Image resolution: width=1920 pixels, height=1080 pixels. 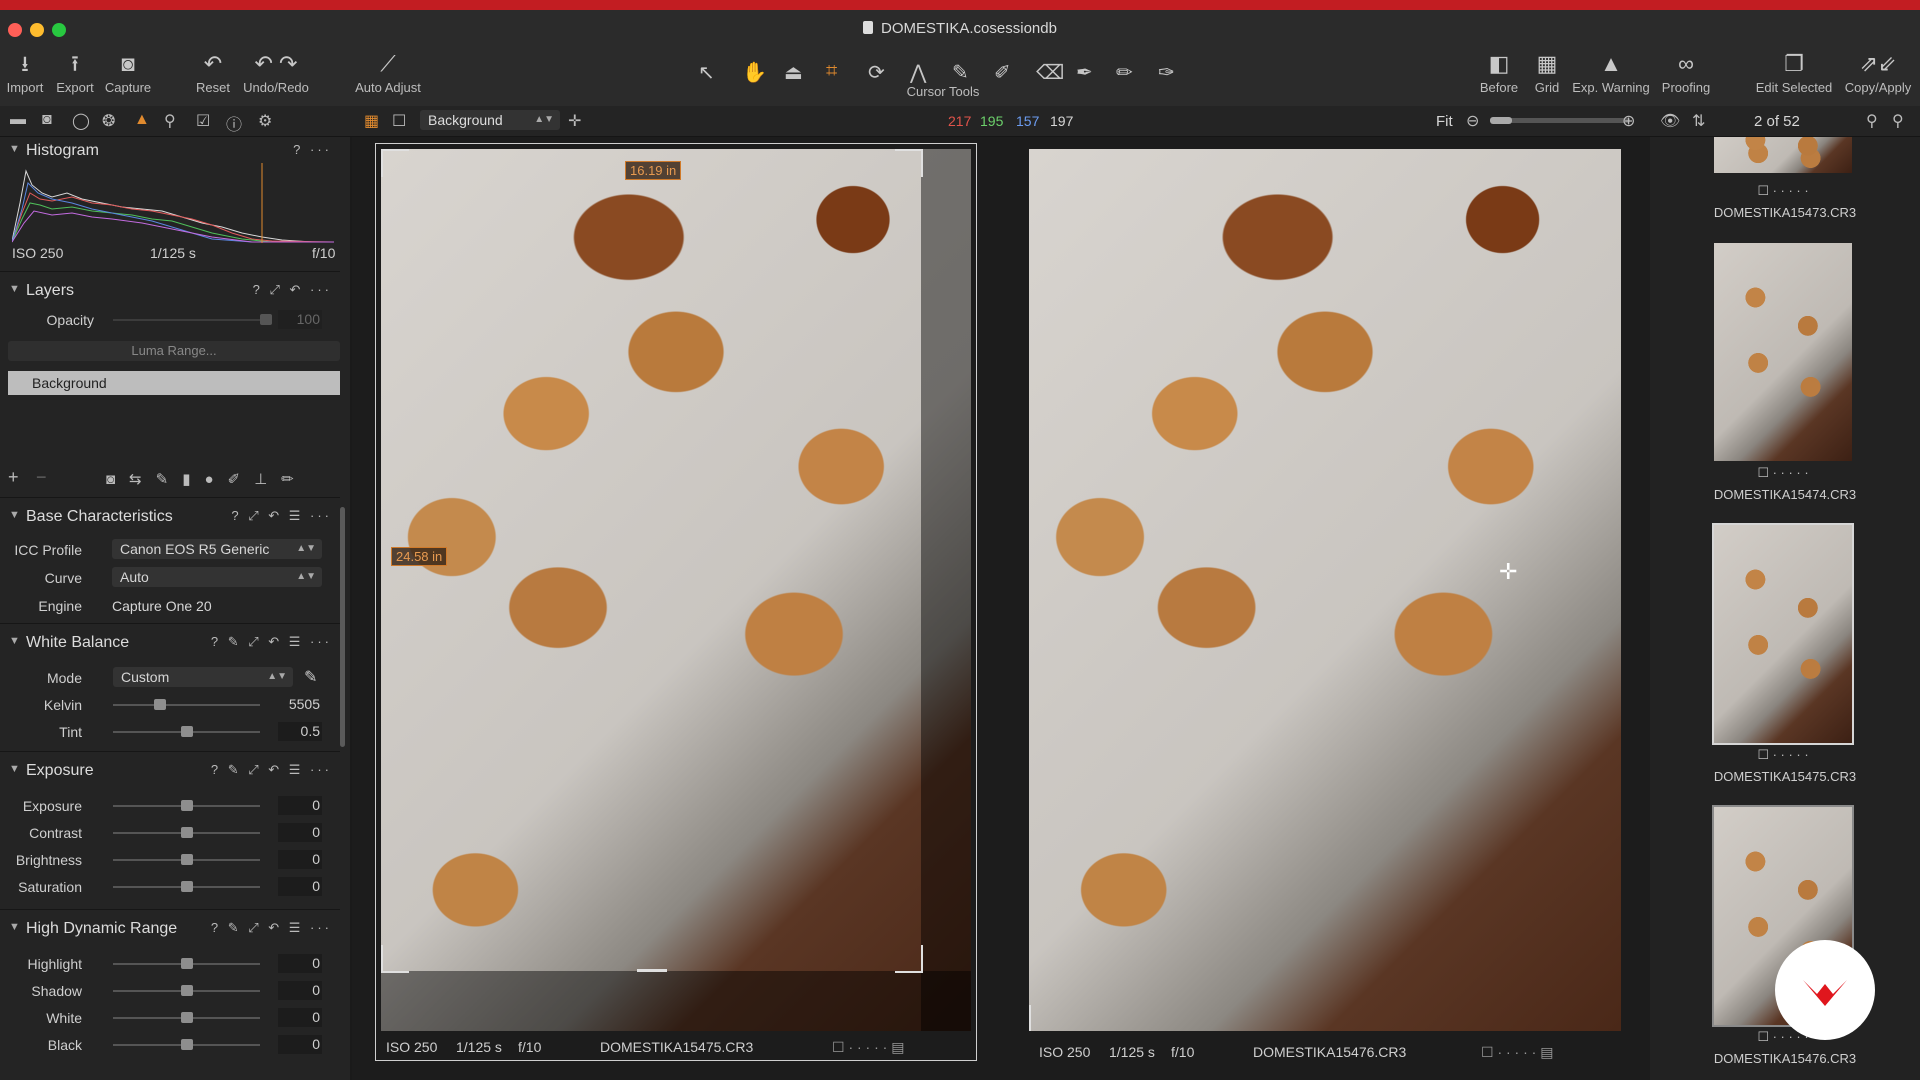 I want to click on lens-tab-icon: ◯, so click(x=81, y=121).